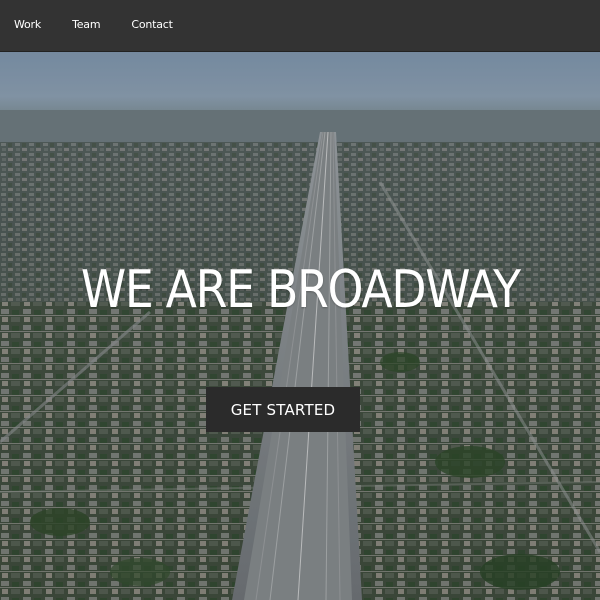  I want to click on get-started-button: GET STARTED, so click(283, 409).